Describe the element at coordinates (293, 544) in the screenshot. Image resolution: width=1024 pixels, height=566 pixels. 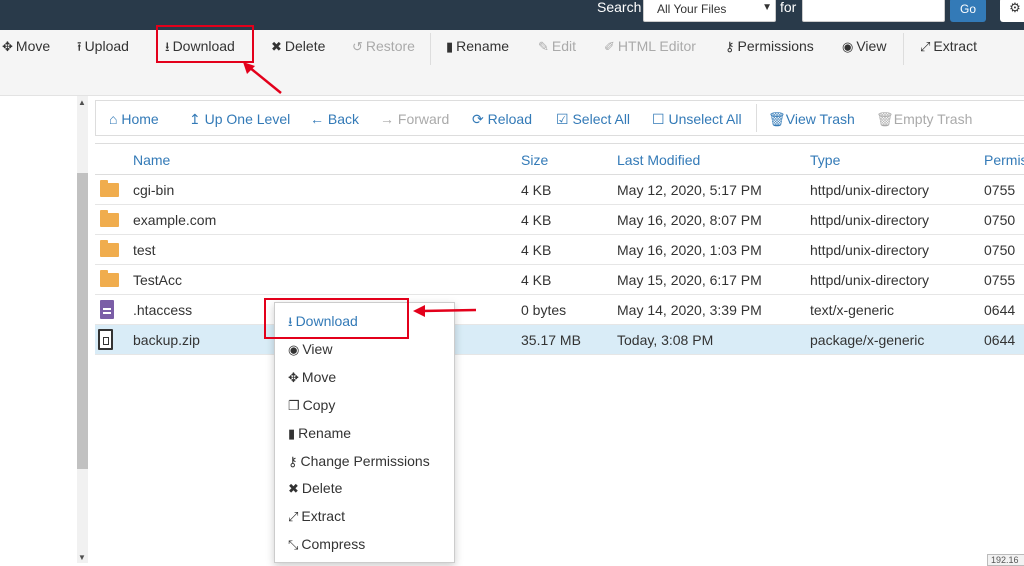
I see `compress-icon: ⤡` at that location.